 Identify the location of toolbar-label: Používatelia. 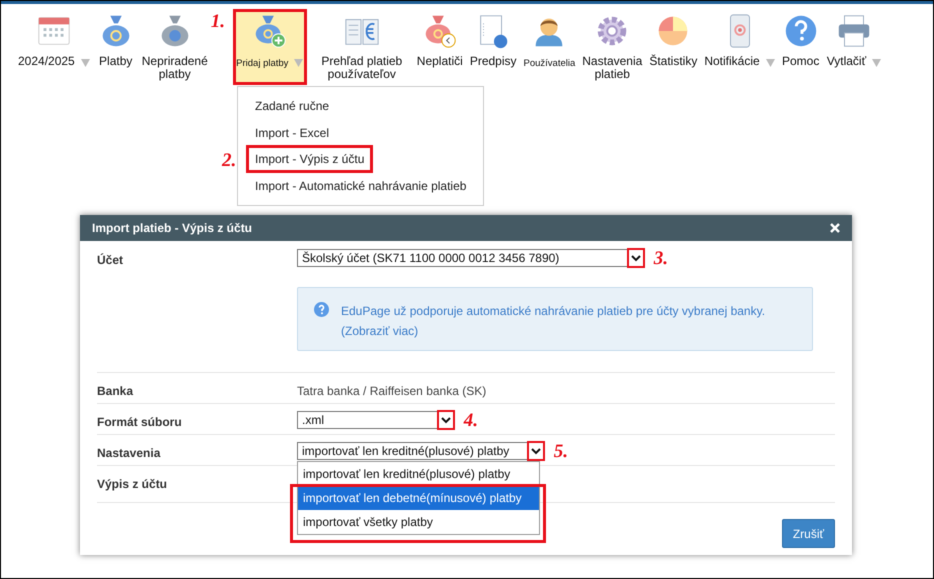
(550, 63).